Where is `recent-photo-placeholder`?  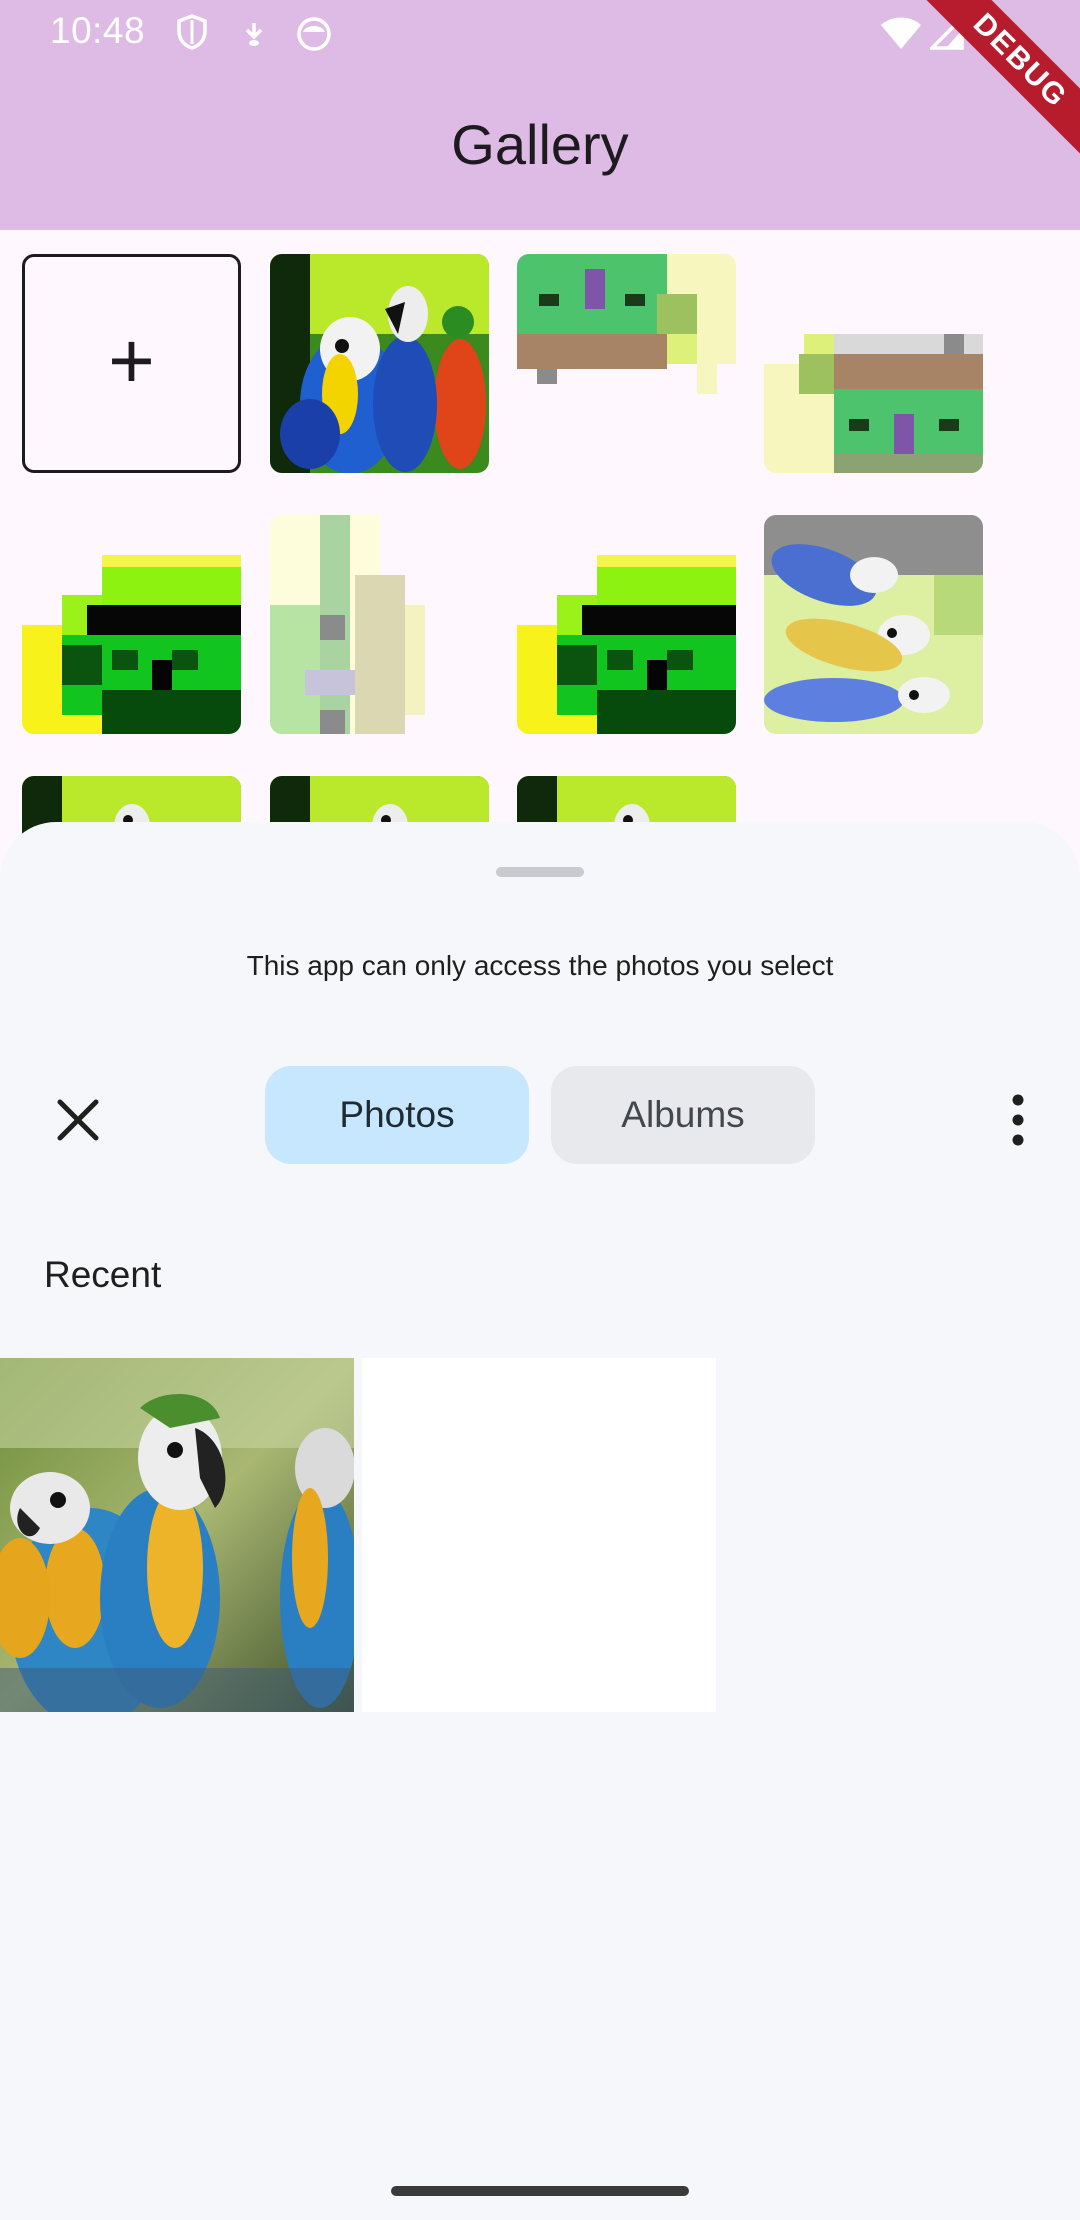
recent-photo-placeholder is located at coordinates (539, 1535).